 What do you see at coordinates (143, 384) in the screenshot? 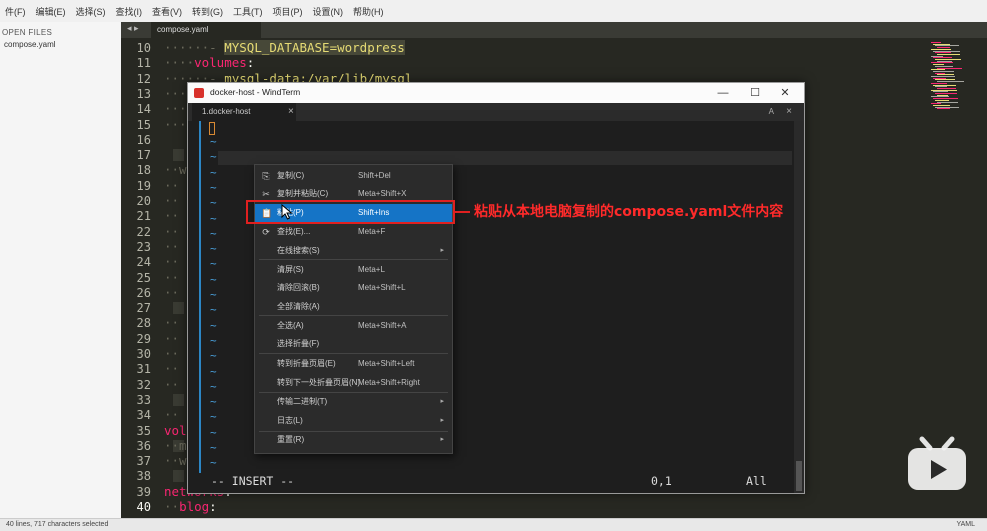
I see `line-number: 32` at bounding box center [143, 384].